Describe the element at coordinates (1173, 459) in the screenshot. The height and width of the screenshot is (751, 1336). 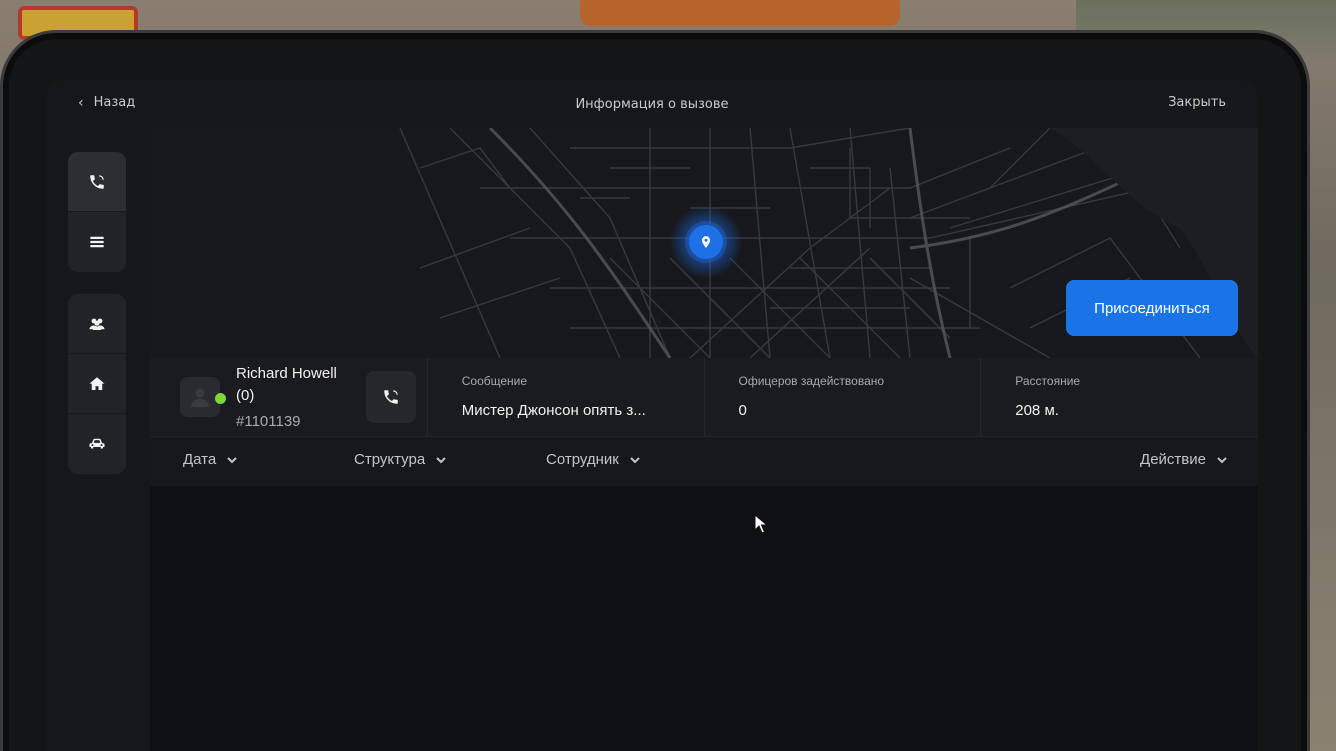
I see `column-label: Действие` at that location.